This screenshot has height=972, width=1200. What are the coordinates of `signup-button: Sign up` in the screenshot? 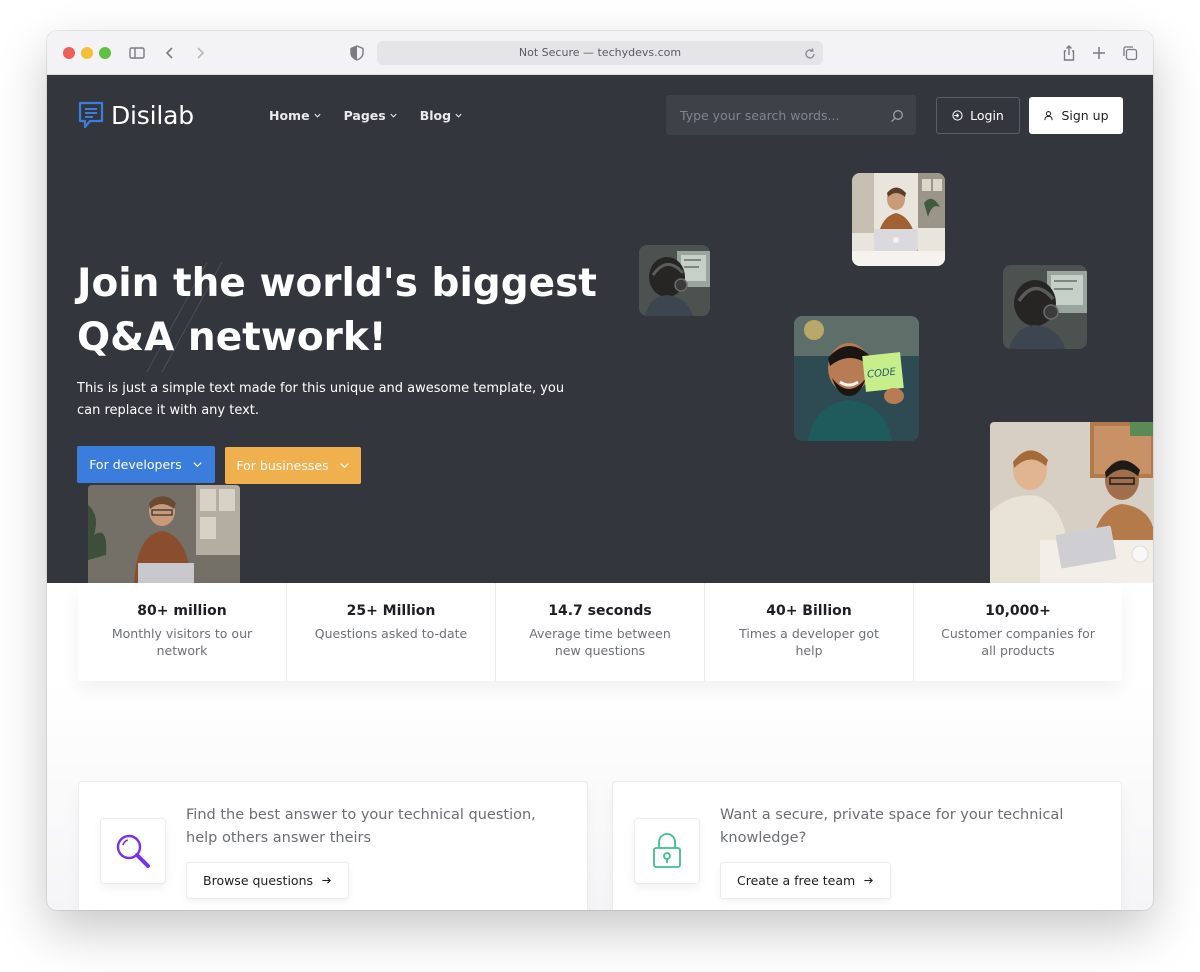 It's located at (1076, 115).